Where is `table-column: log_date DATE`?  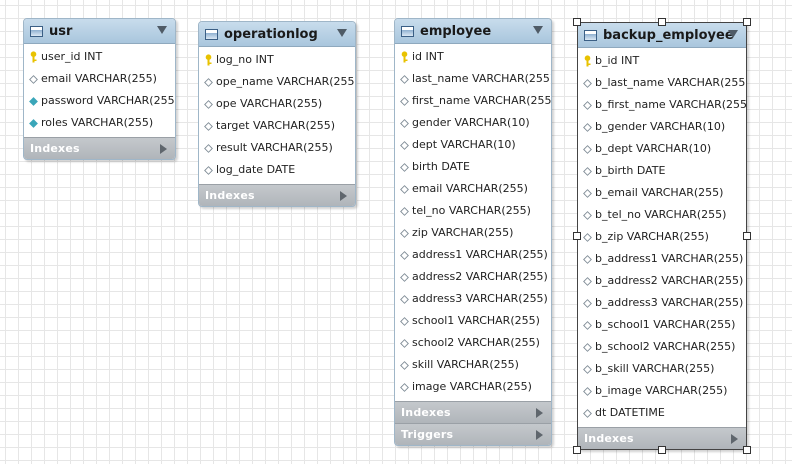 table-column: log_date DATE is located at coordinates (277, 170).